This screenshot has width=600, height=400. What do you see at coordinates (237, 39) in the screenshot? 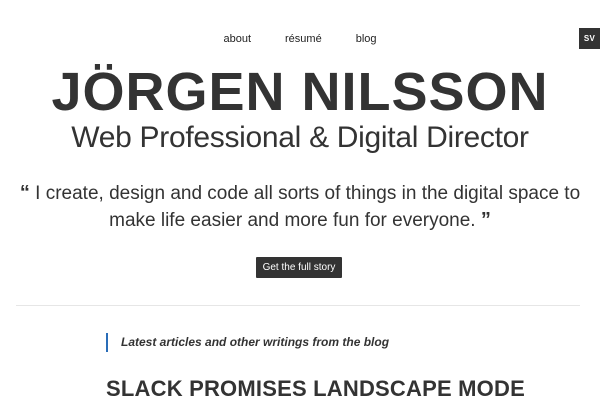
I see `nav-link-about: about` at bounding box center [237, 39].